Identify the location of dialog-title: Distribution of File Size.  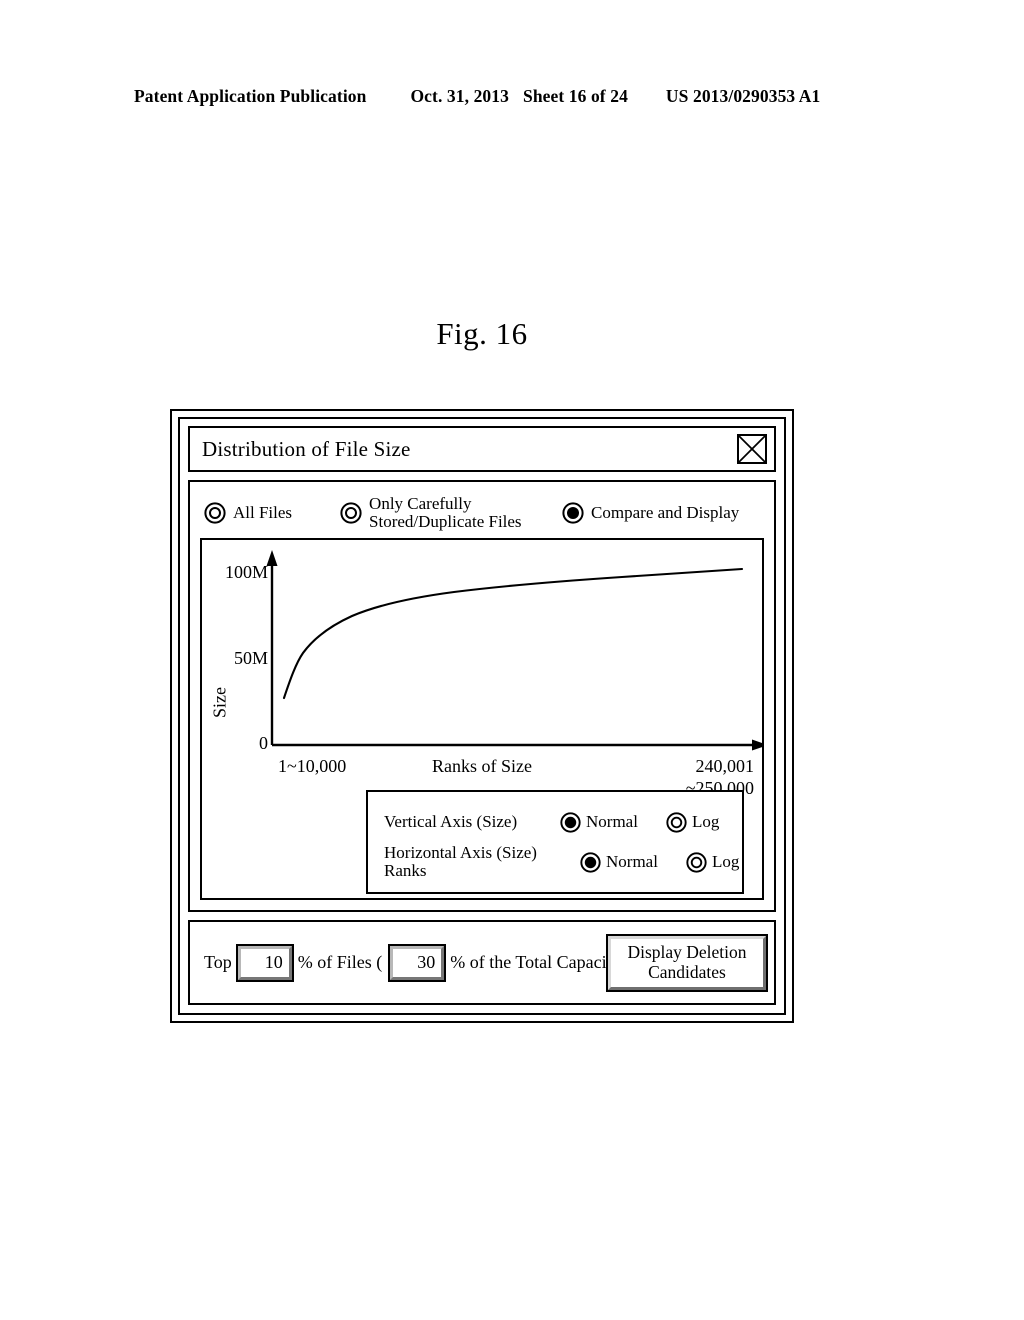
(306, 448).